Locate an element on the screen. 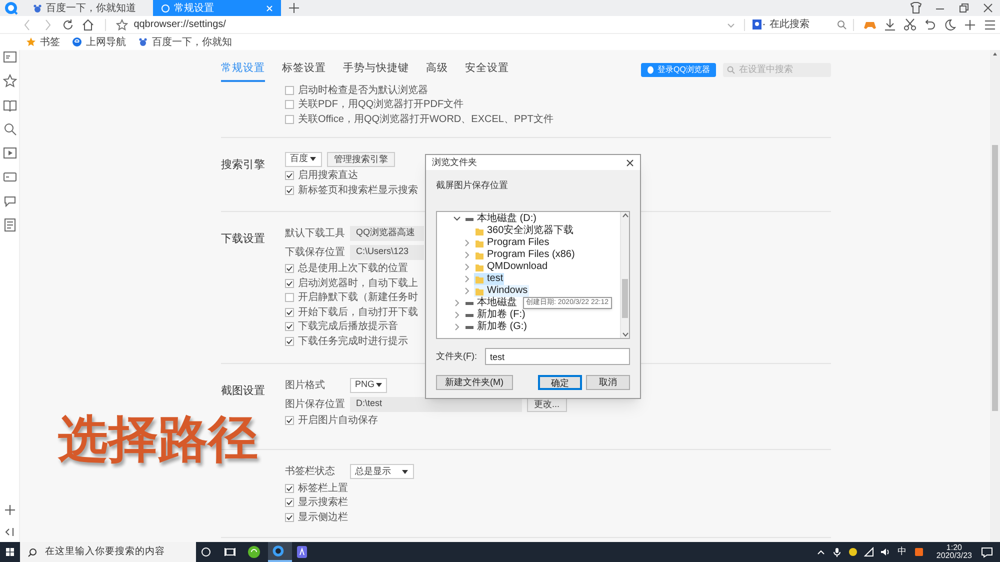 The width and height of the screenshot is (1000, 562). settings-tab: 安全设置 is located at coordinates (487, 70).